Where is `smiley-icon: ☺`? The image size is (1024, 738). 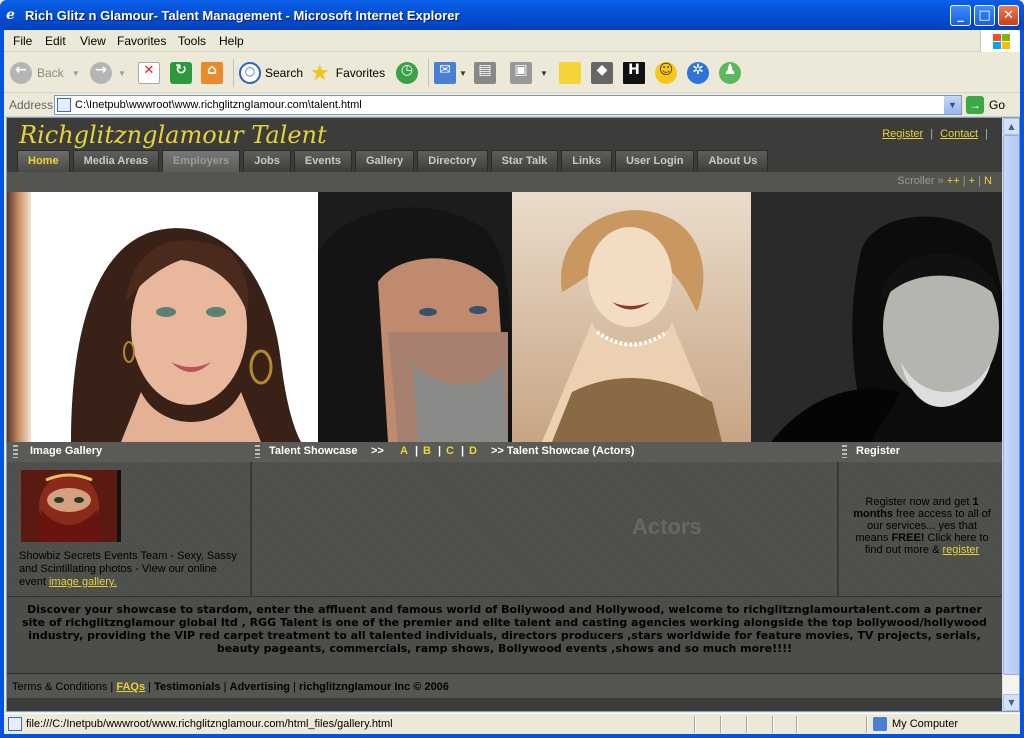
smiley-icon: ☺ is located at coordinates (666, 73).